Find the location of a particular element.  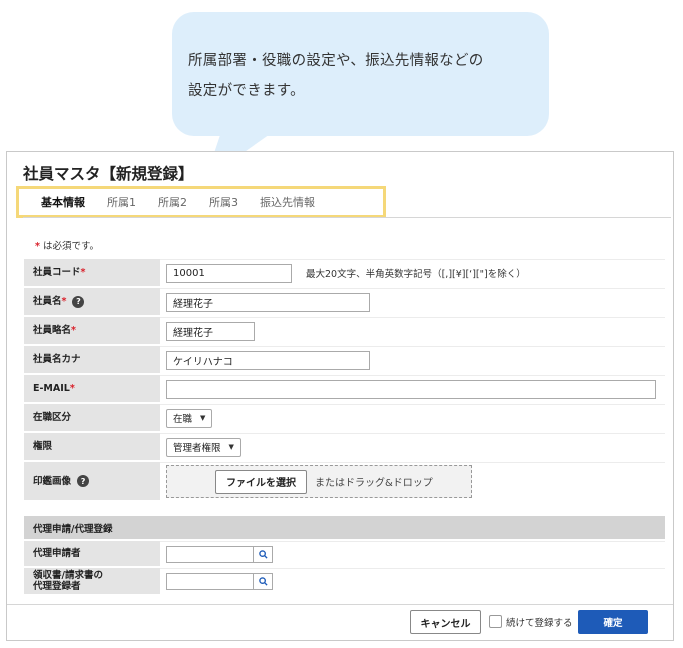

cell-employee-name: 経理花子 is located at coordinates (412, 301).